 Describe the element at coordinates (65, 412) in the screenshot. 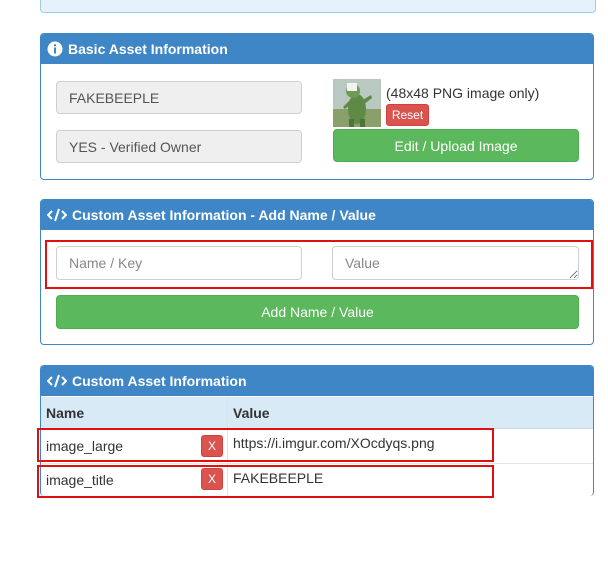

I see `column-header-name: Name` at that location.